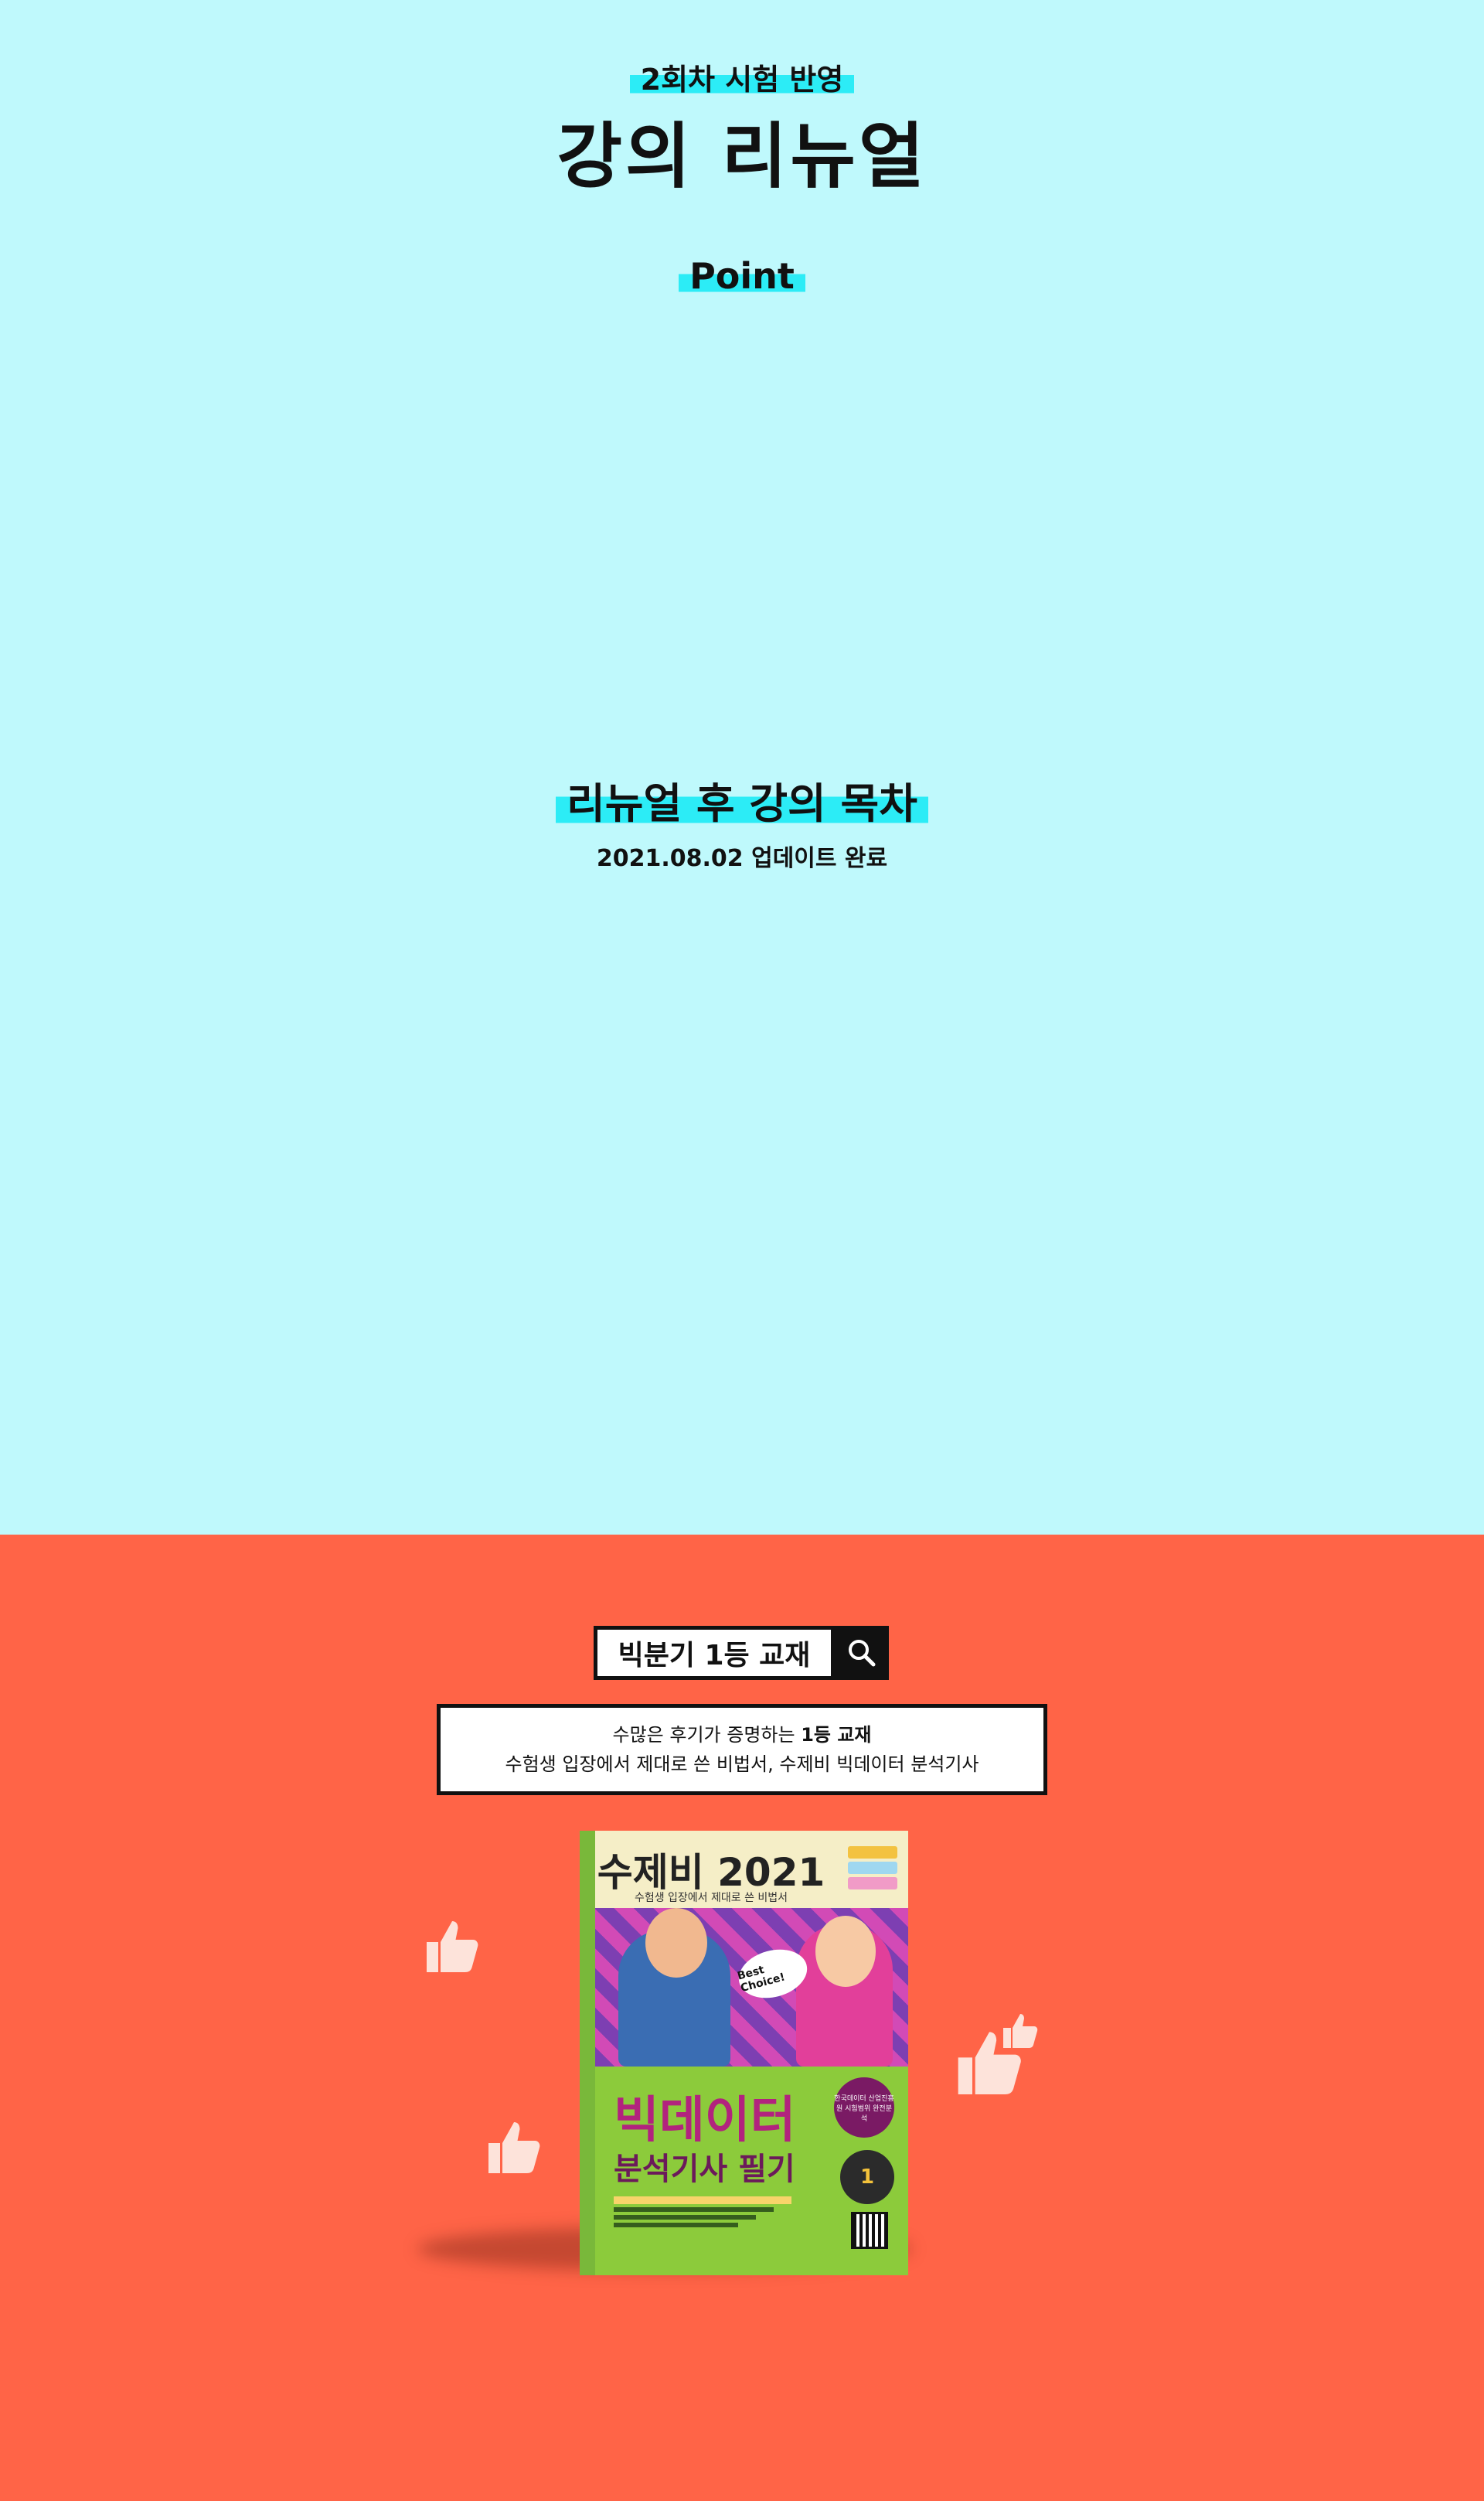 The image size is (1484, 2501). Describe the element at coordinates (676, 1943) in the screenshot. I see `illustration-man-head` at that location.